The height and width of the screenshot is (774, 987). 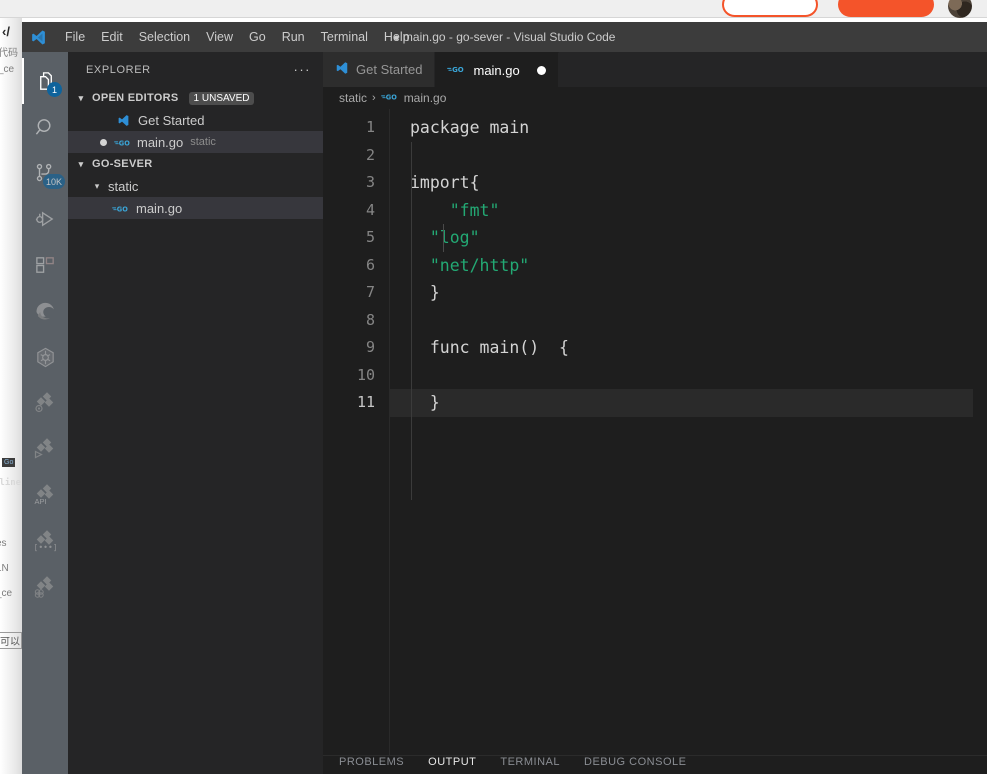 I want to click on code-line-7: }, so click(x=688, y=293).